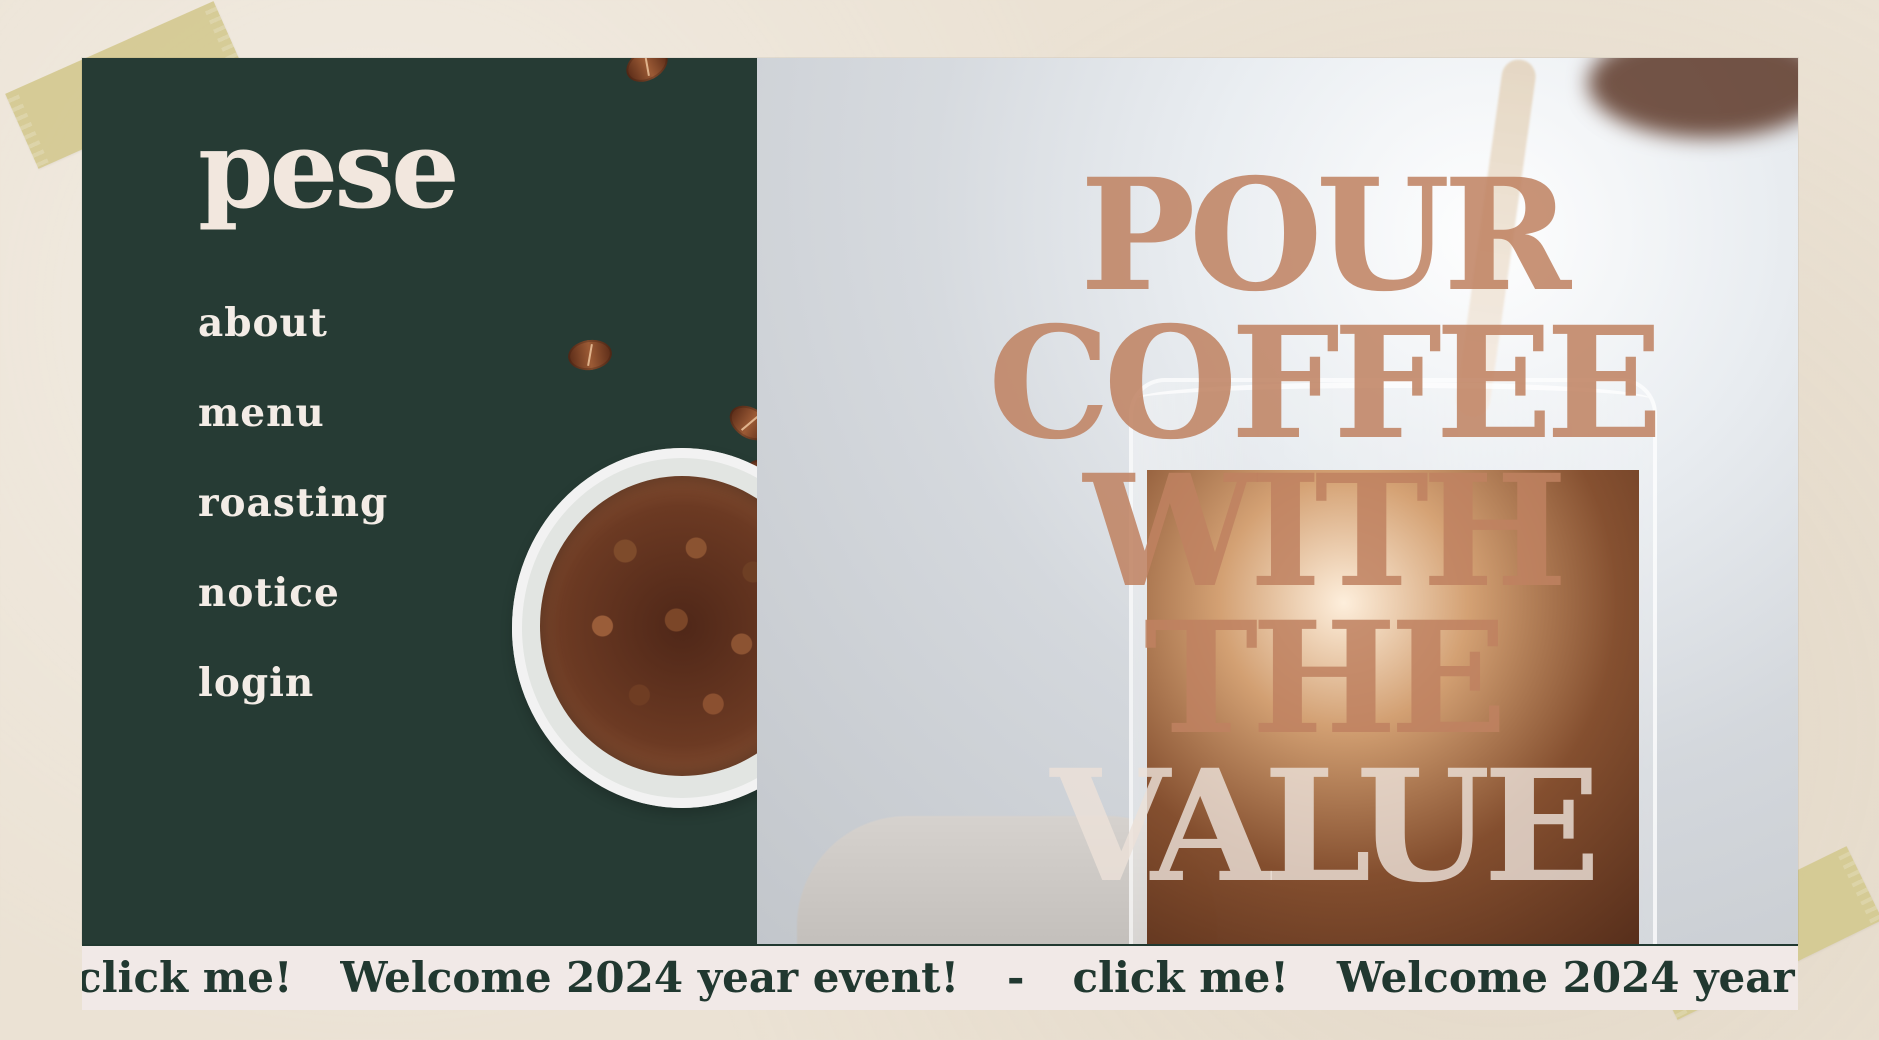 This screenshot has height=1040, width=1879. I want to click on brand-logo: pese, so click(338, 181).